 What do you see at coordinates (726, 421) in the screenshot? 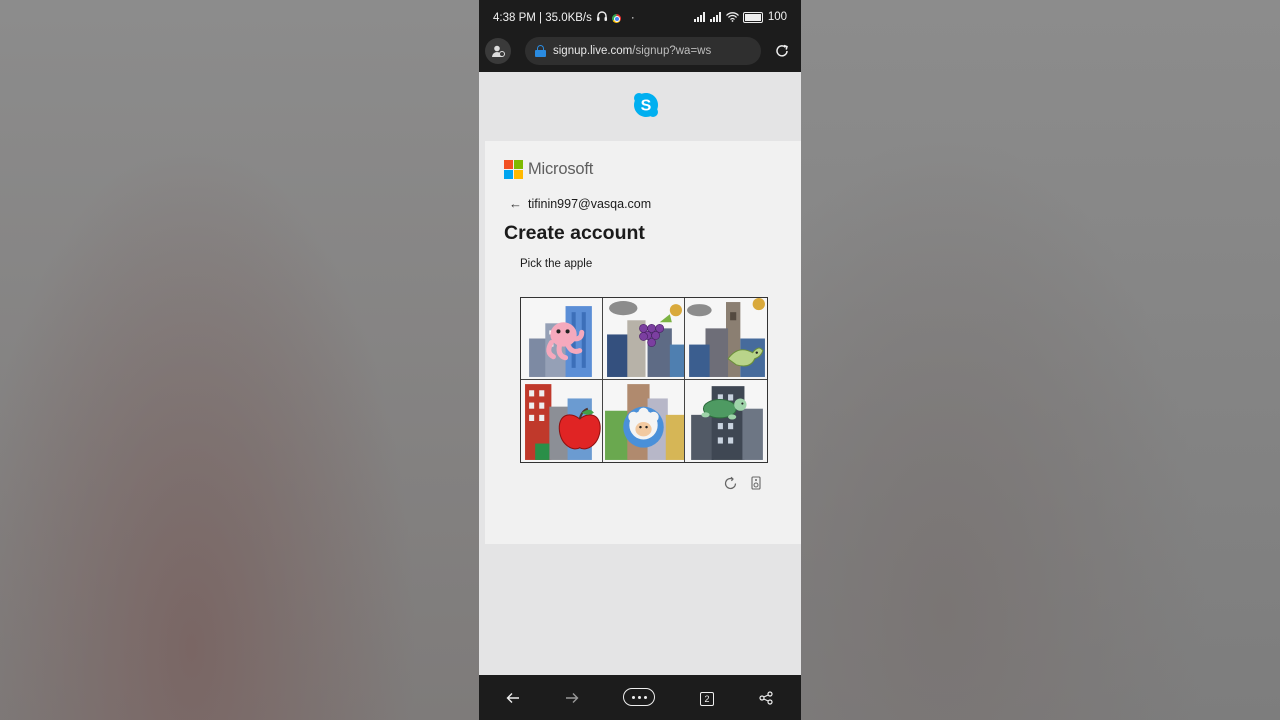
I see `captcha-tile-turtle` at bounding box center [726, 421].